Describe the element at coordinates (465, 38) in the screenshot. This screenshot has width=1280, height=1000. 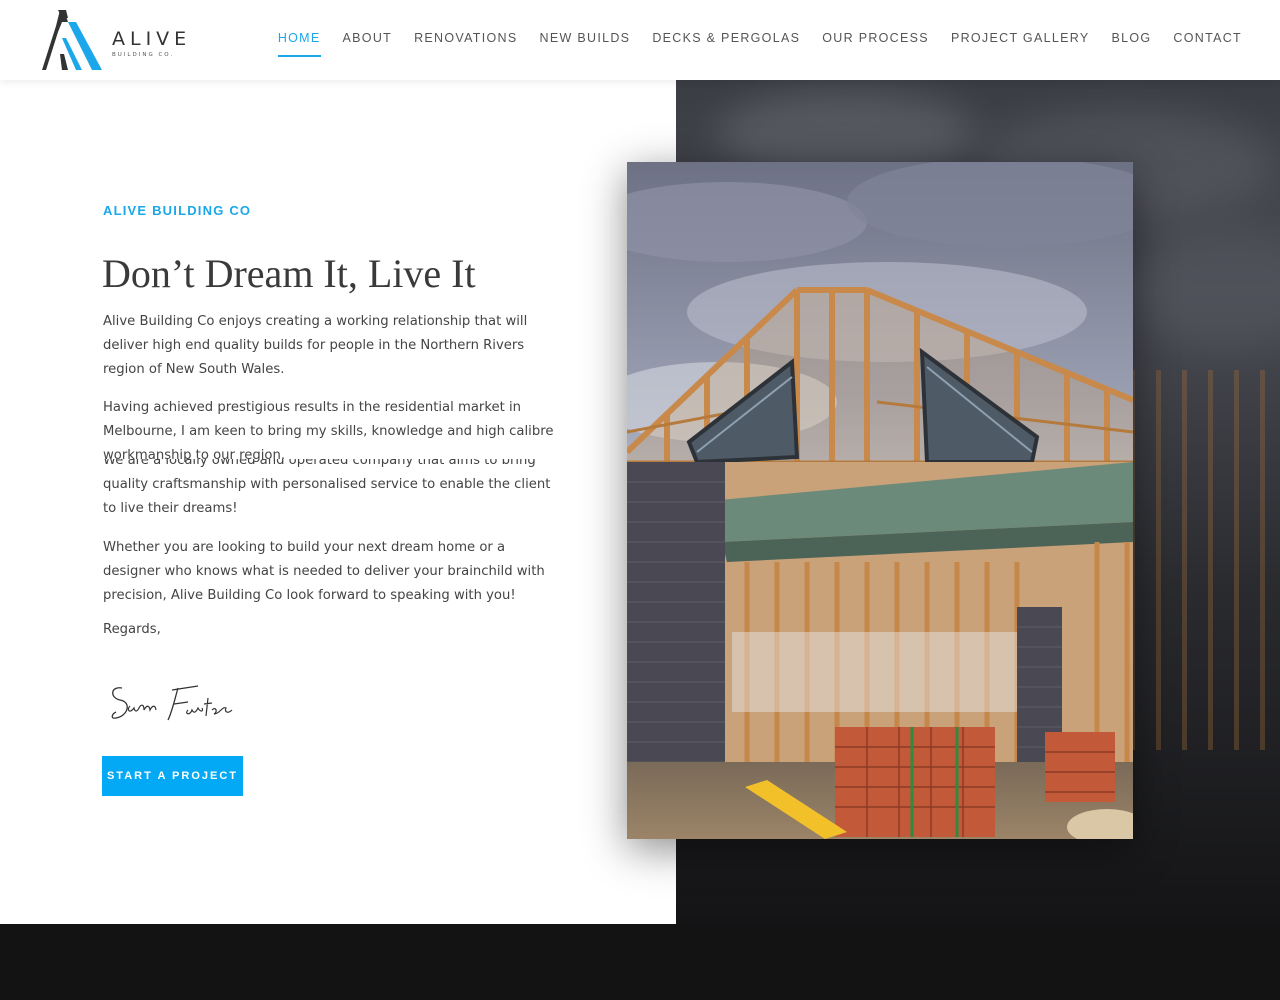
I see `nav-renovations: RENOVATIONS` at that location.